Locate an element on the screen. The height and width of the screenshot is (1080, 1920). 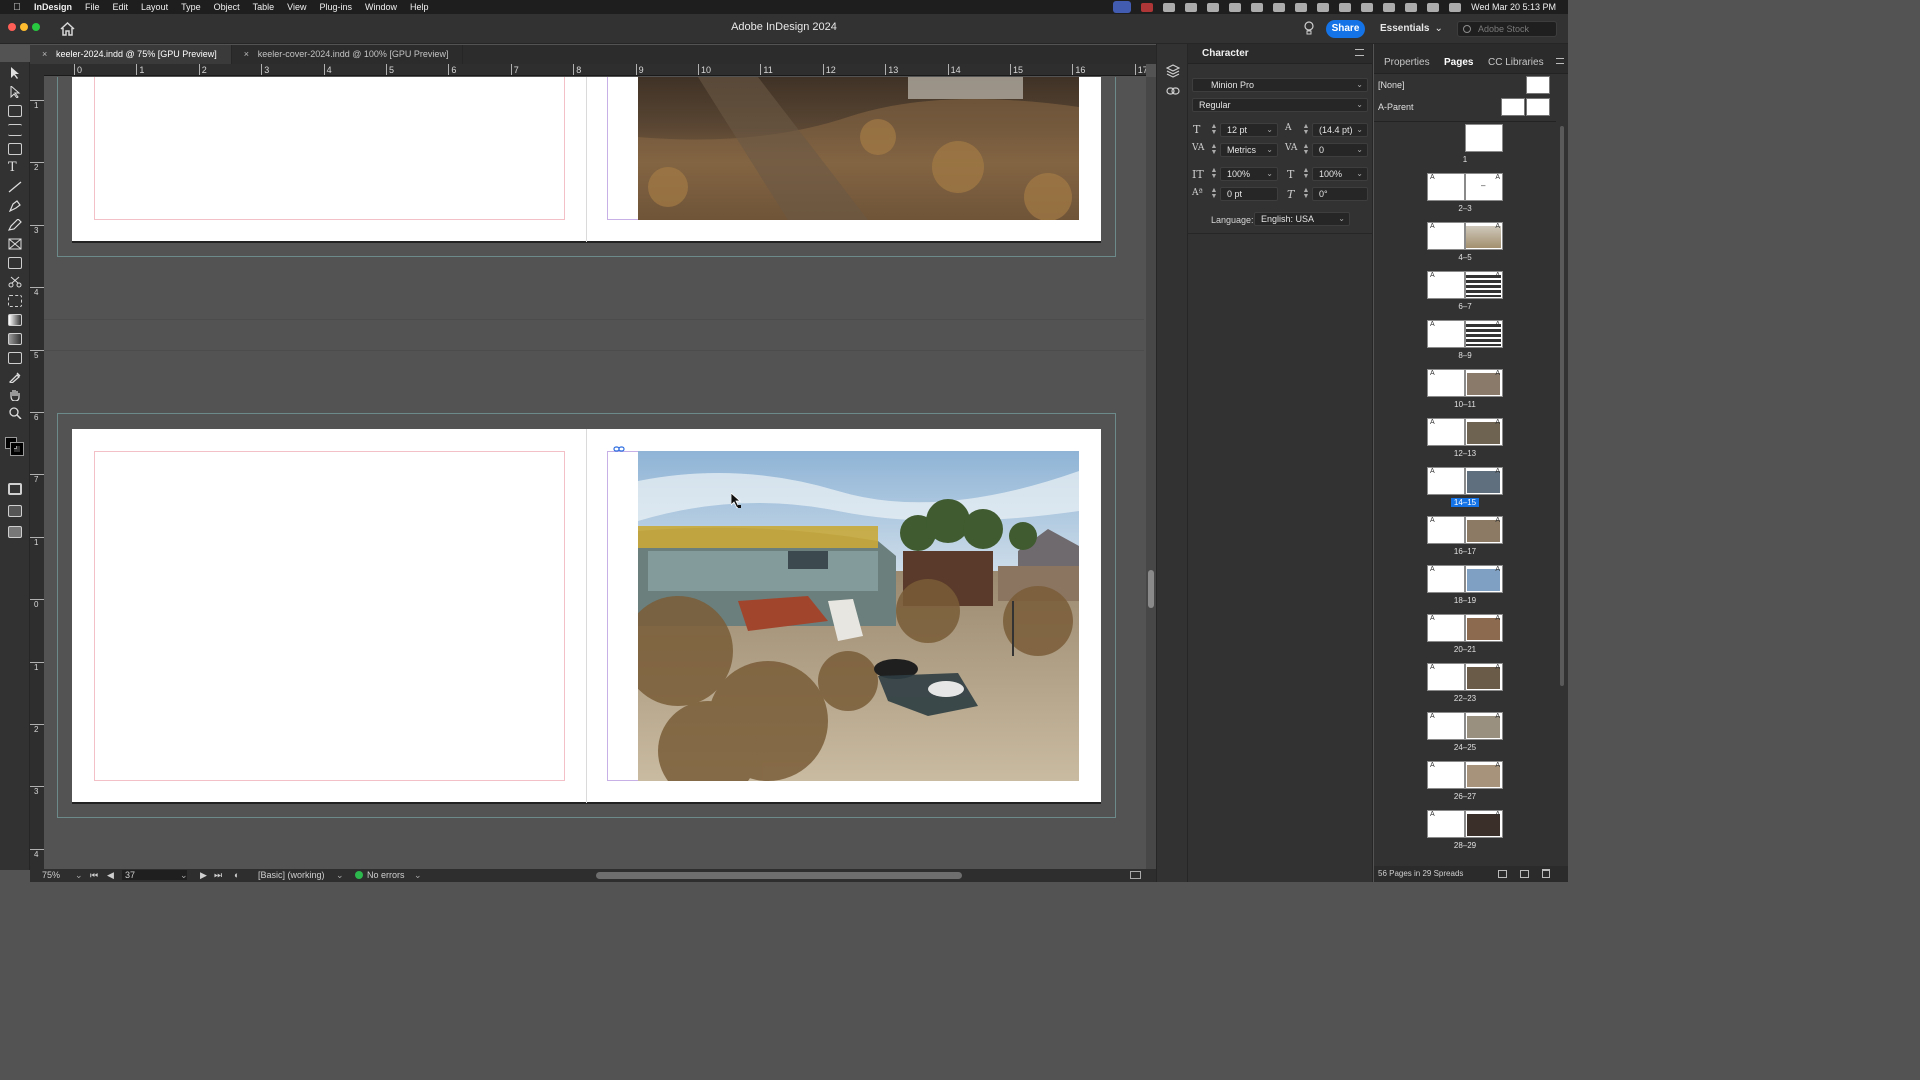
menu-file: File is located at coordinates (92, 7).